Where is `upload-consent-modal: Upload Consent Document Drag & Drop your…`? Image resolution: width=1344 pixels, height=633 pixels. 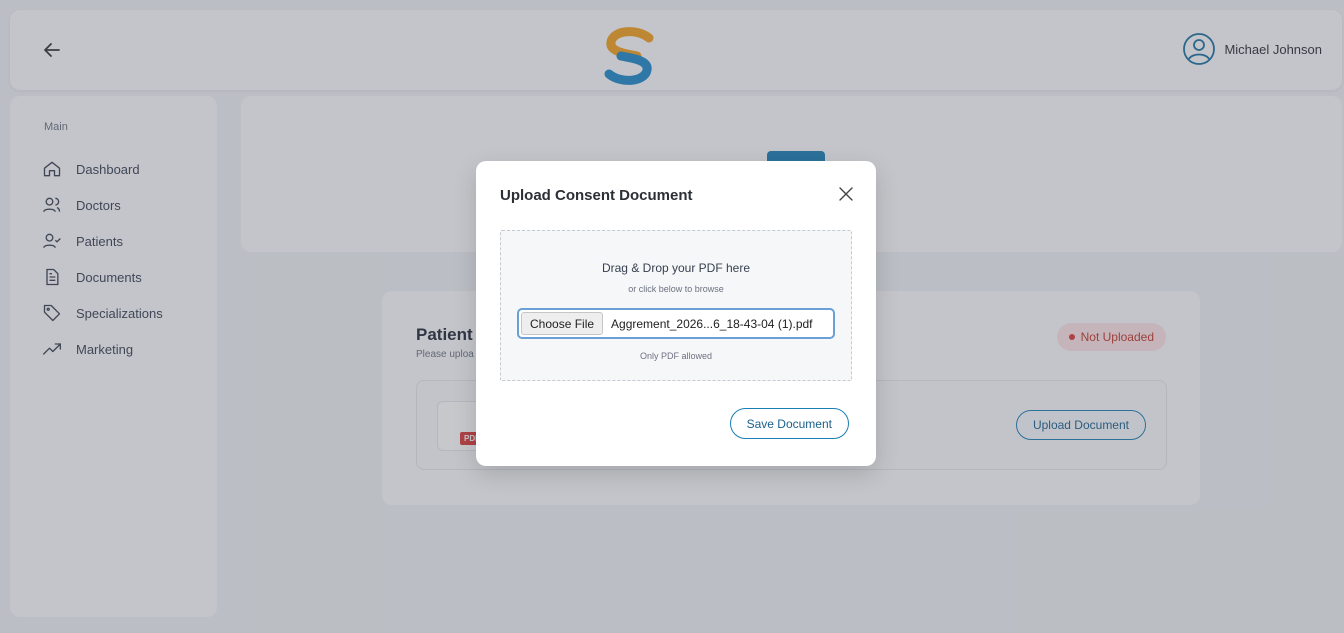 upload-consent-modal: Upload Consent Document Drag & Drop your… is located at coordinates (676, 313).